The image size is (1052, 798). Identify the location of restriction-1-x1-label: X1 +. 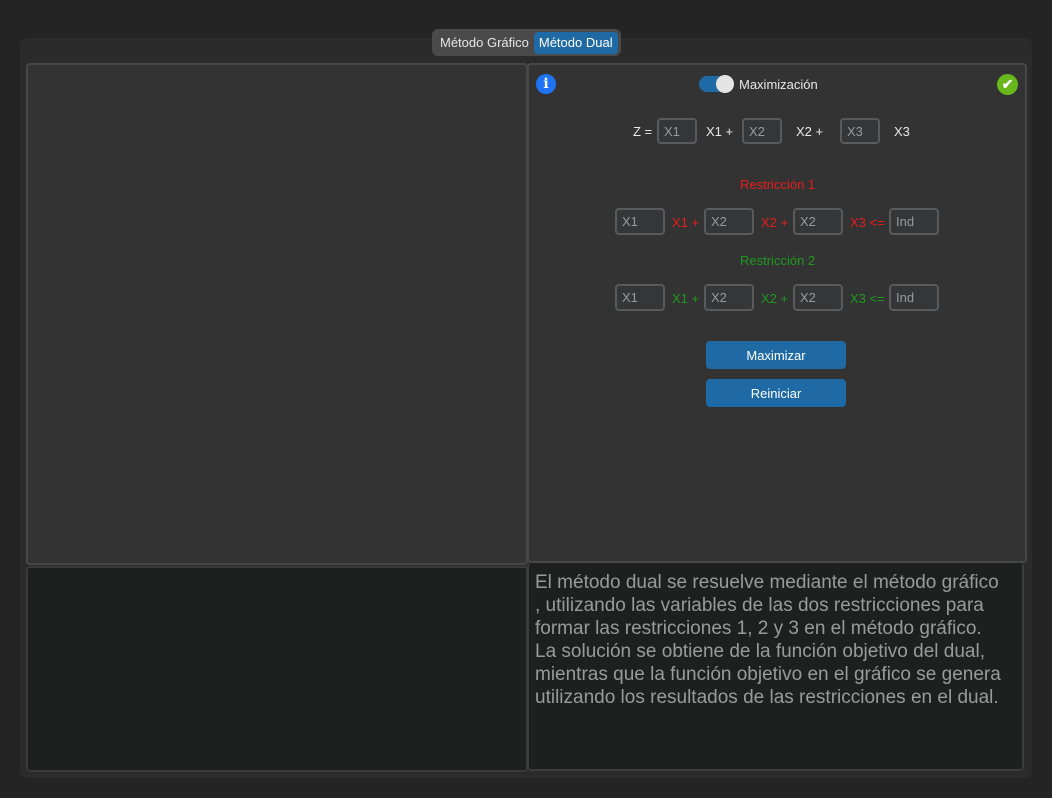
(686, 222).